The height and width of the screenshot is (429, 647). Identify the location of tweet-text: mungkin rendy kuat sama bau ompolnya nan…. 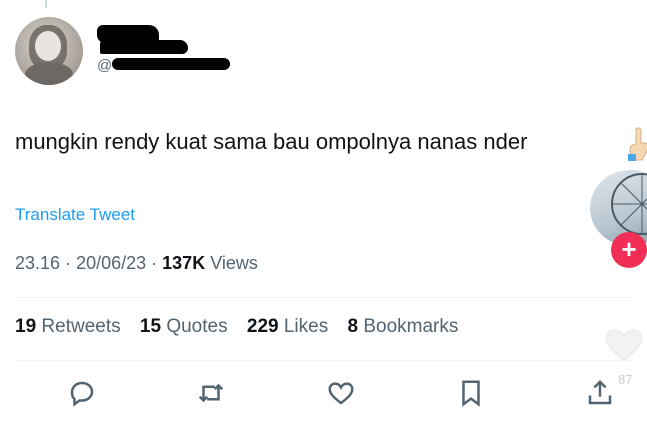
(271, 141).